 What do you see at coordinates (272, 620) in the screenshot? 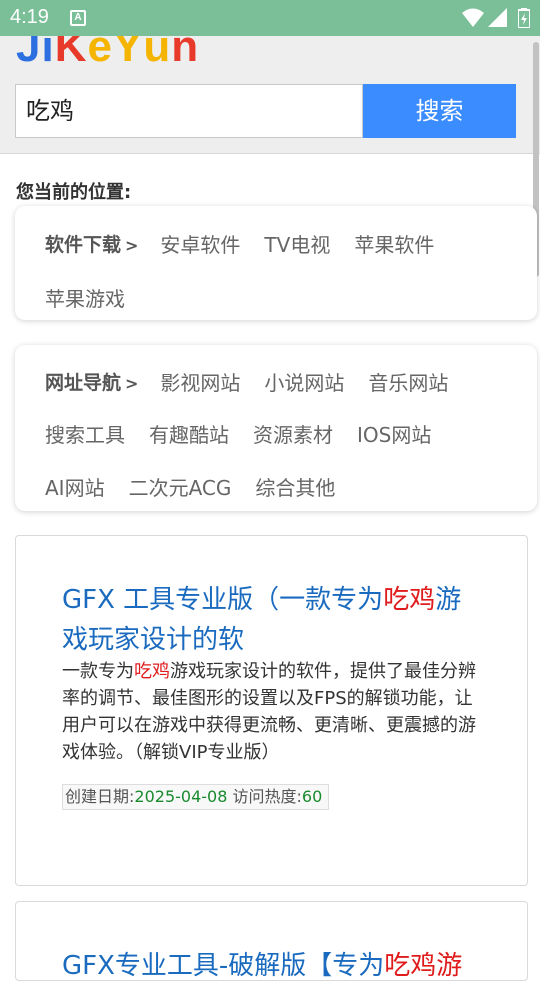
I see `article-title: GFX 工具专业版（一款专为吃鸡游戏玩家设计的软` at bounding box center [272, 620].